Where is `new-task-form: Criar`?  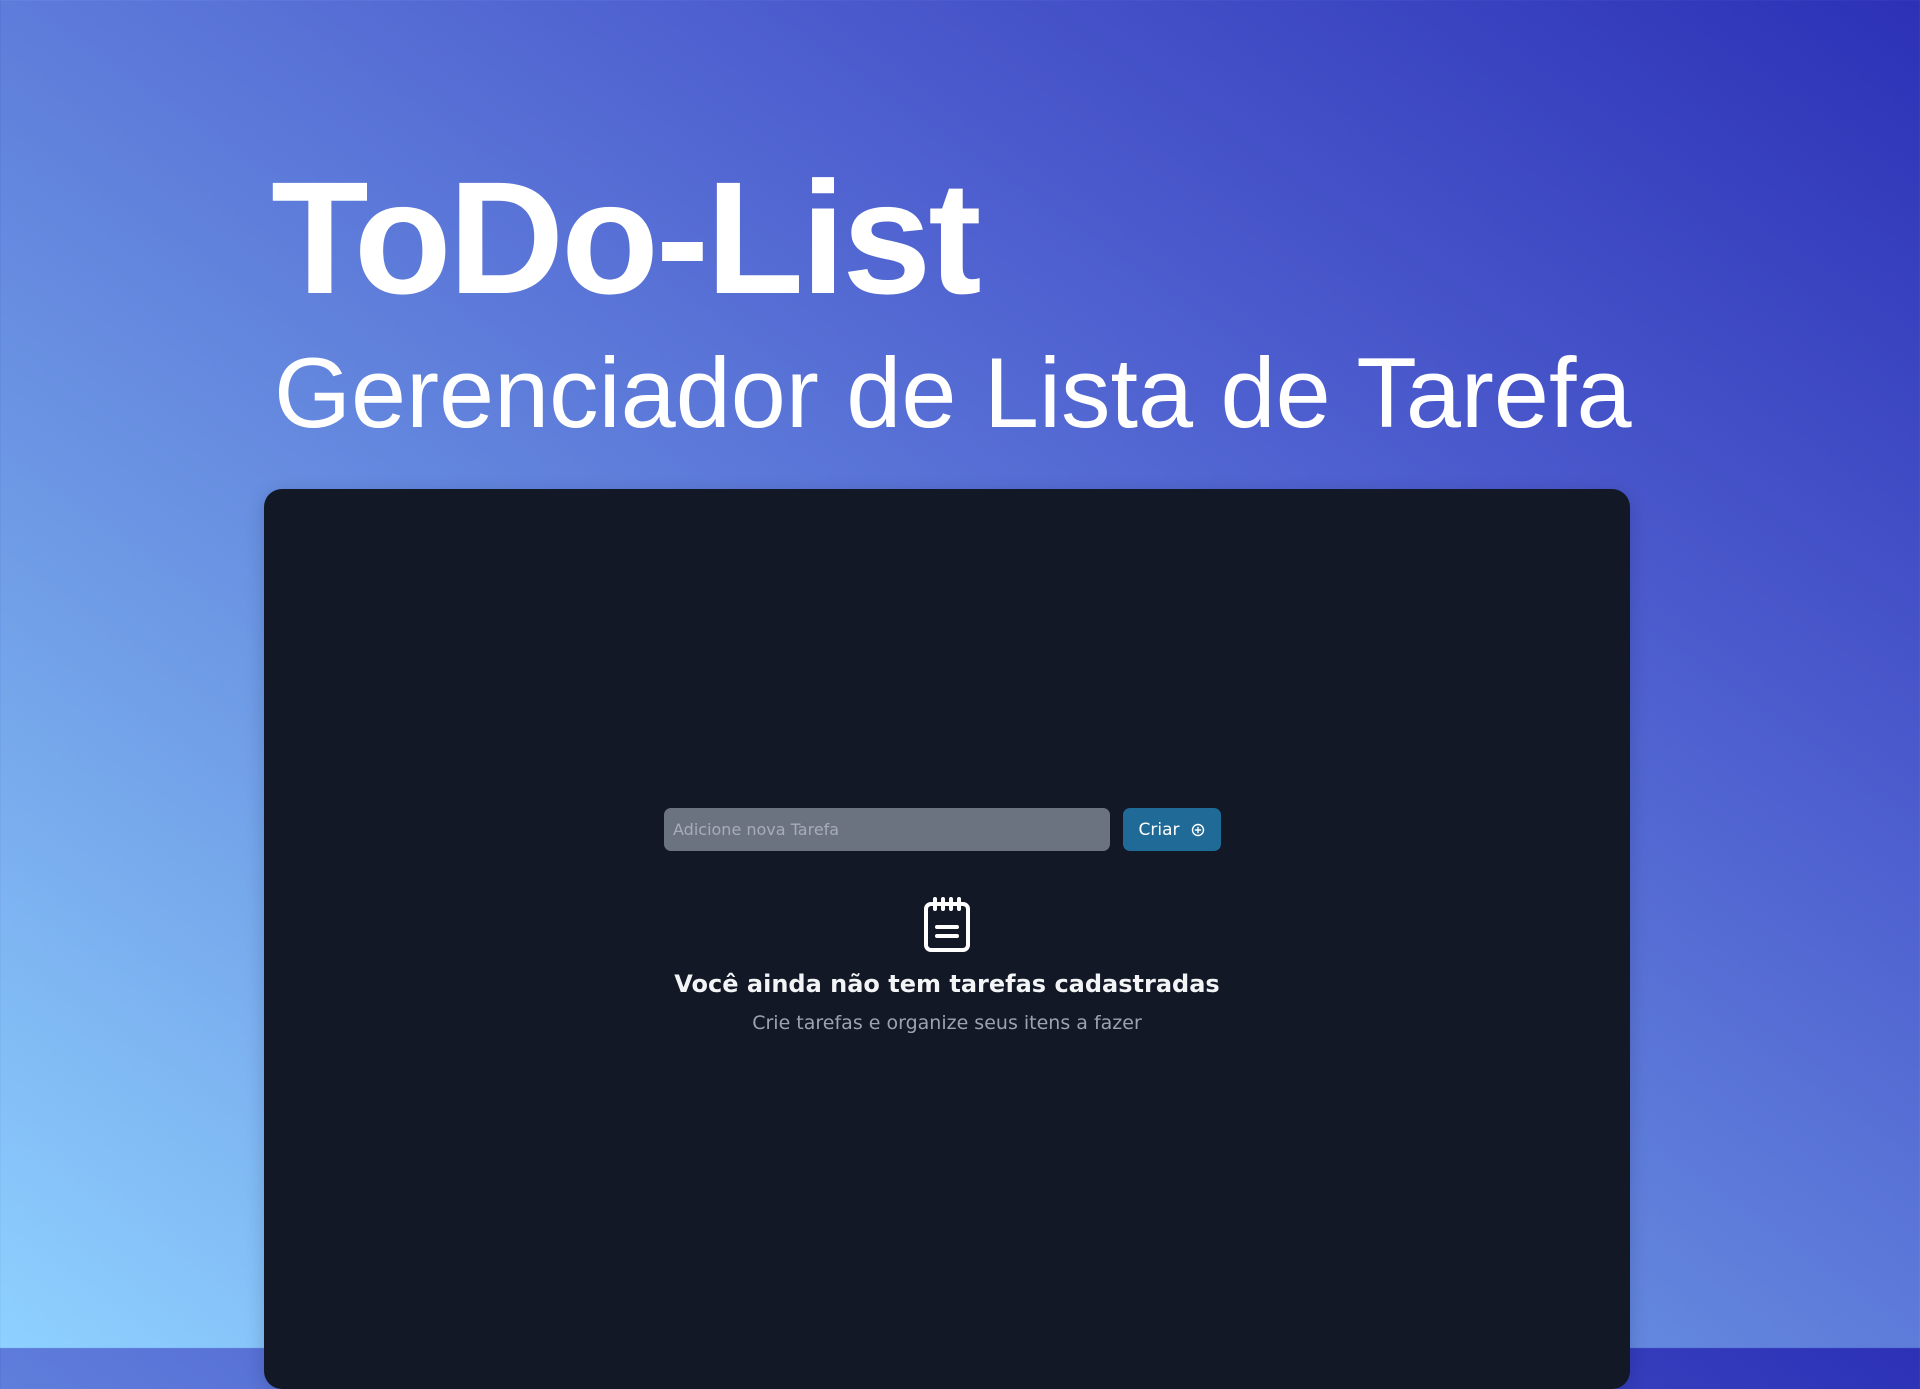 new-task-form: Criar is located at coordinates (942, 829).